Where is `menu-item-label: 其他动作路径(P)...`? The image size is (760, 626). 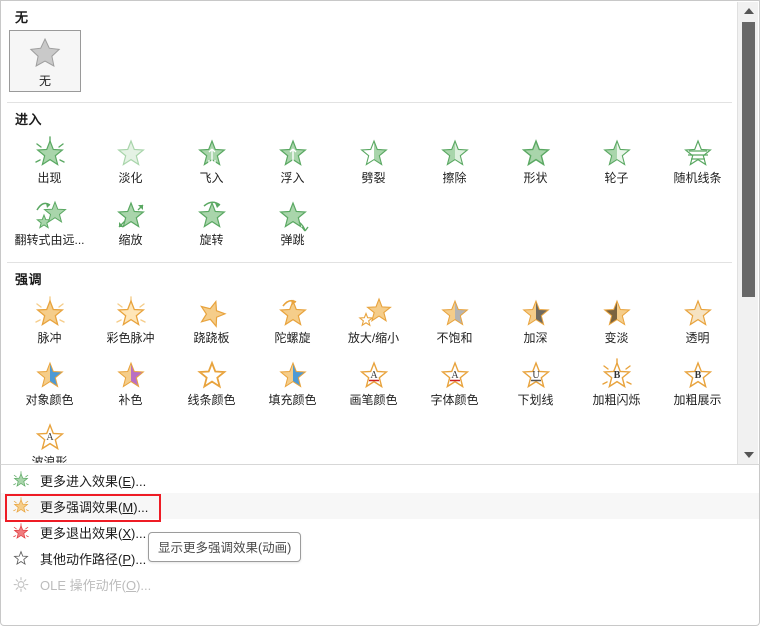
menu-item-label: 其他动作路径(P)... is located at coordinates (93, 559).